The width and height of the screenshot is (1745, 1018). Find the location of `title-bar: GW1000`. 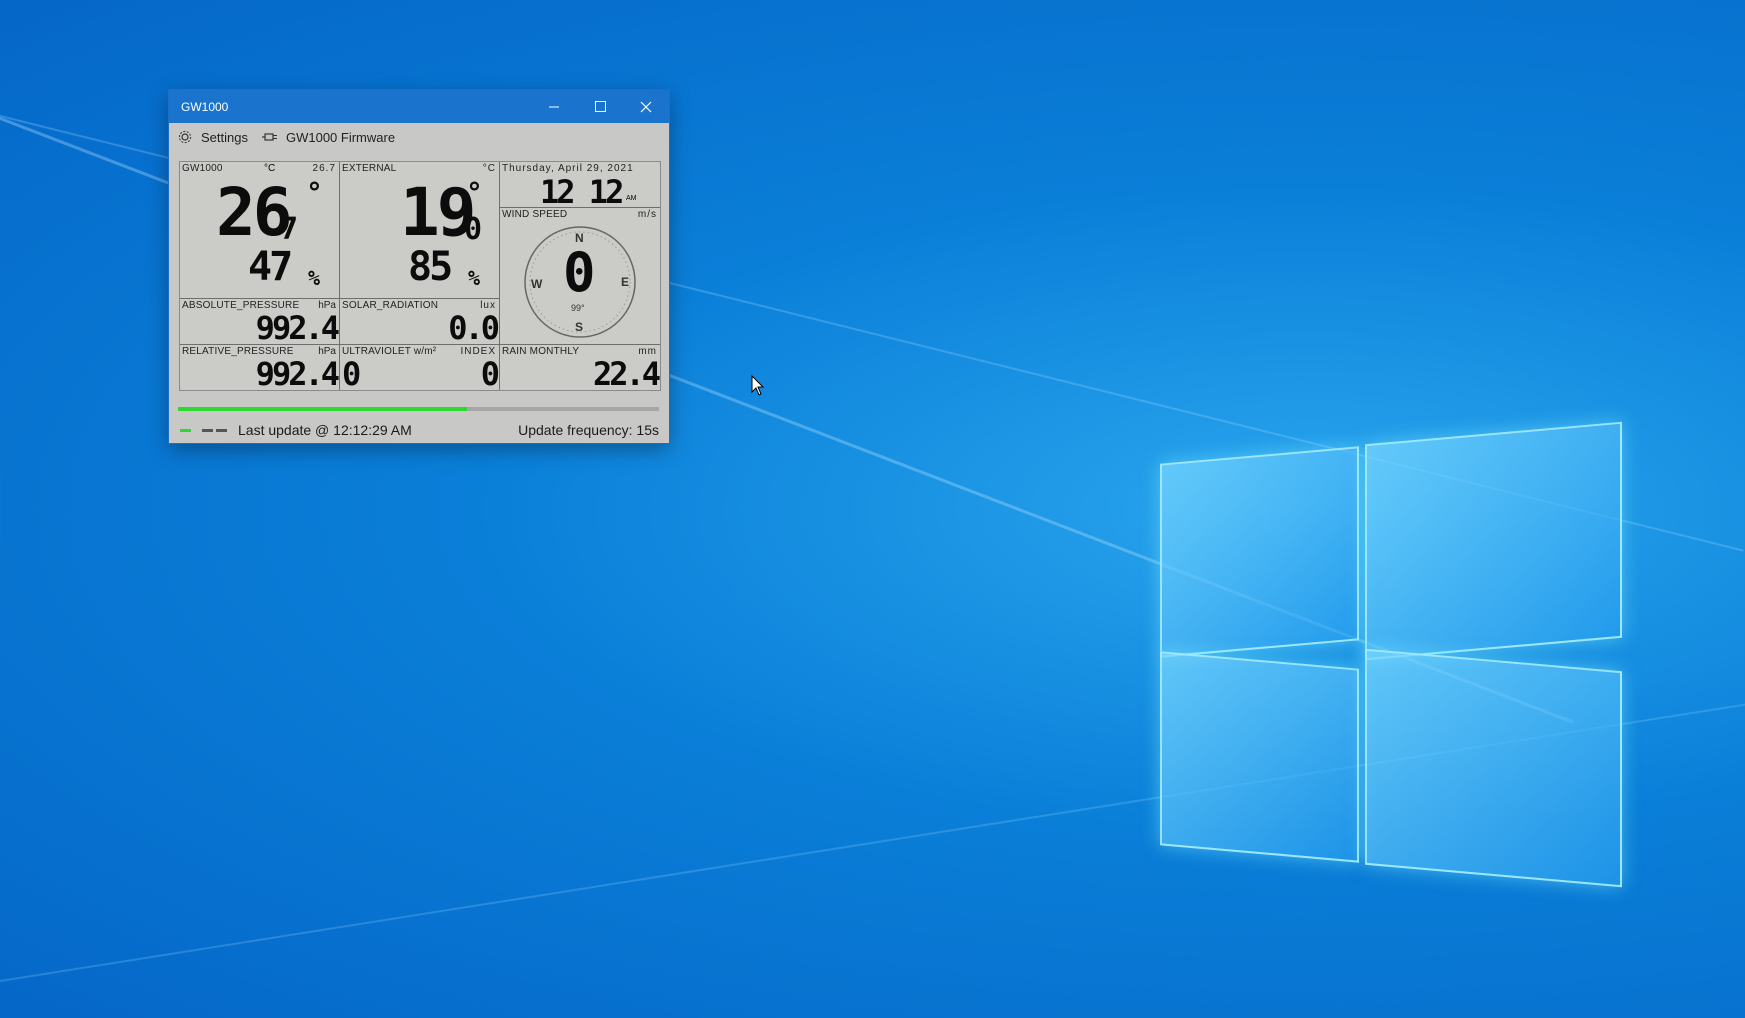

title-bar: GW1000 is located at coordinates (419, 106).